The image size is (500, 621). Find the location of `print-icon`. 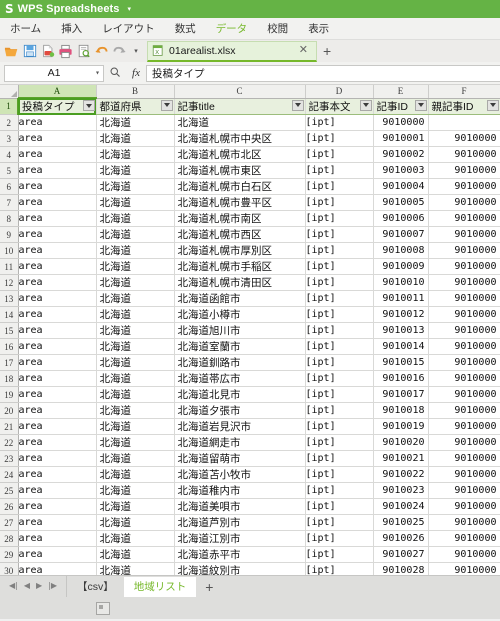

print-icon is located at coordinates (65, 51).